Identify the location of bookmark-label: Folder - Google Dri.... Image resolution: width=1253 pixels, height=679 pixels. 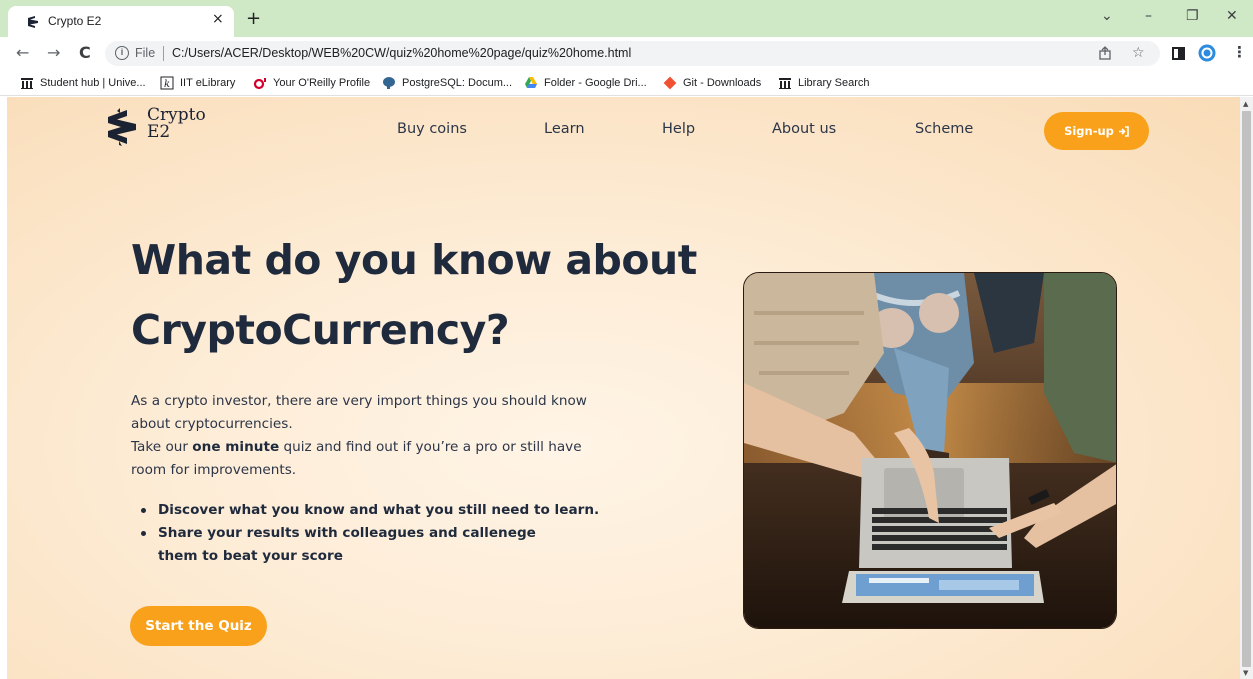
(595, 83).